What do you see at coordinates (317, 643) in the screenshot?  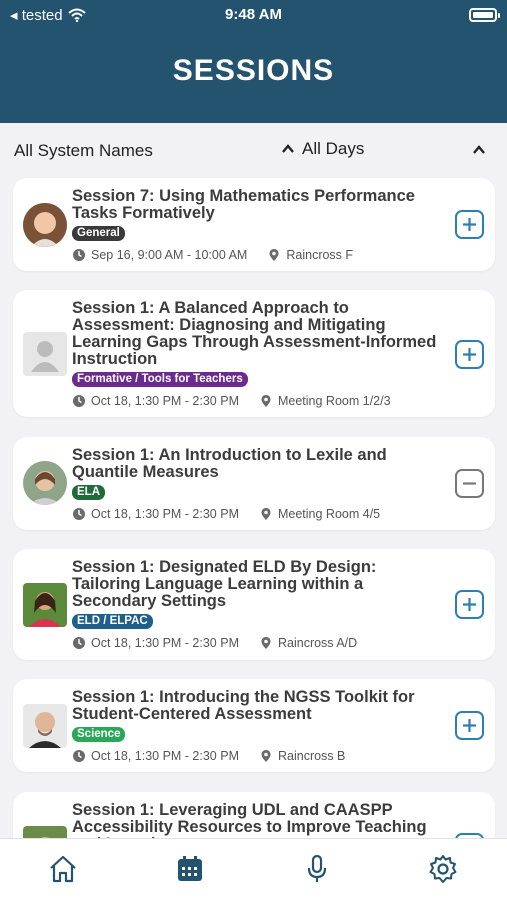 I see `session-location: Raincross A/D` at bounding box center [317, 643].